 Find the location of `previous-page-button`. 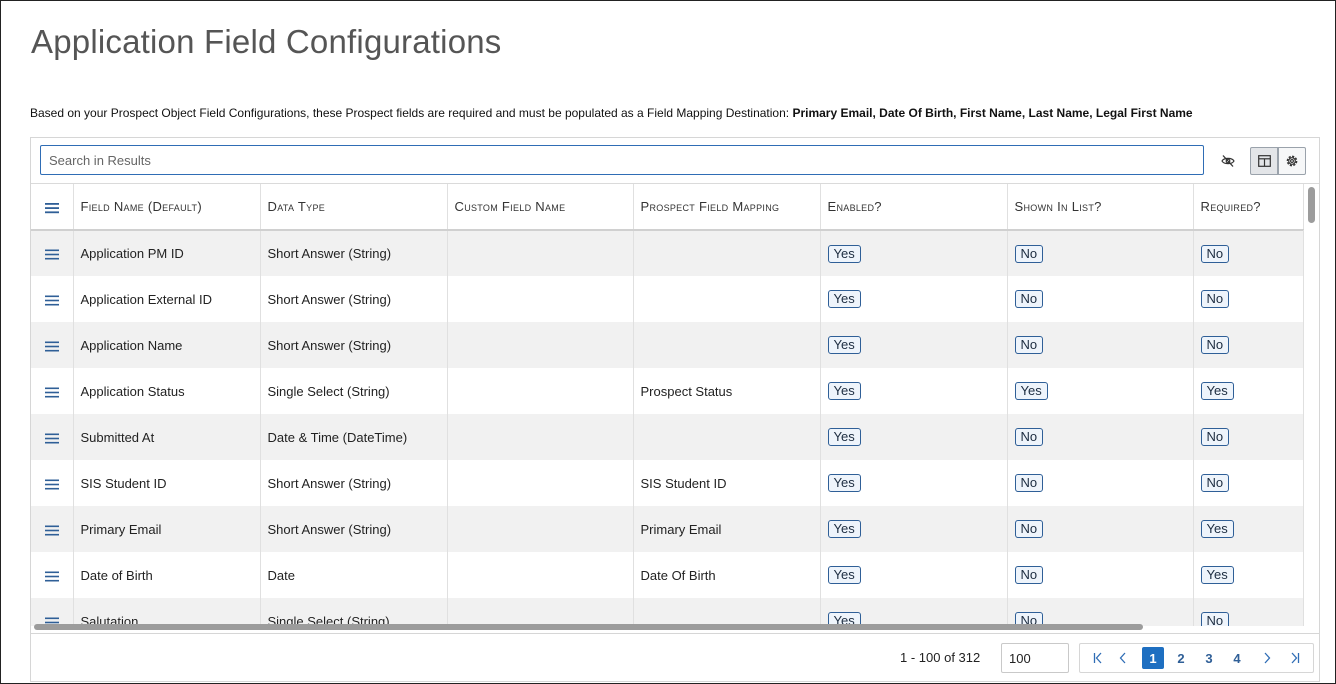

previous-page-button is located at coordinates (1123, 658).